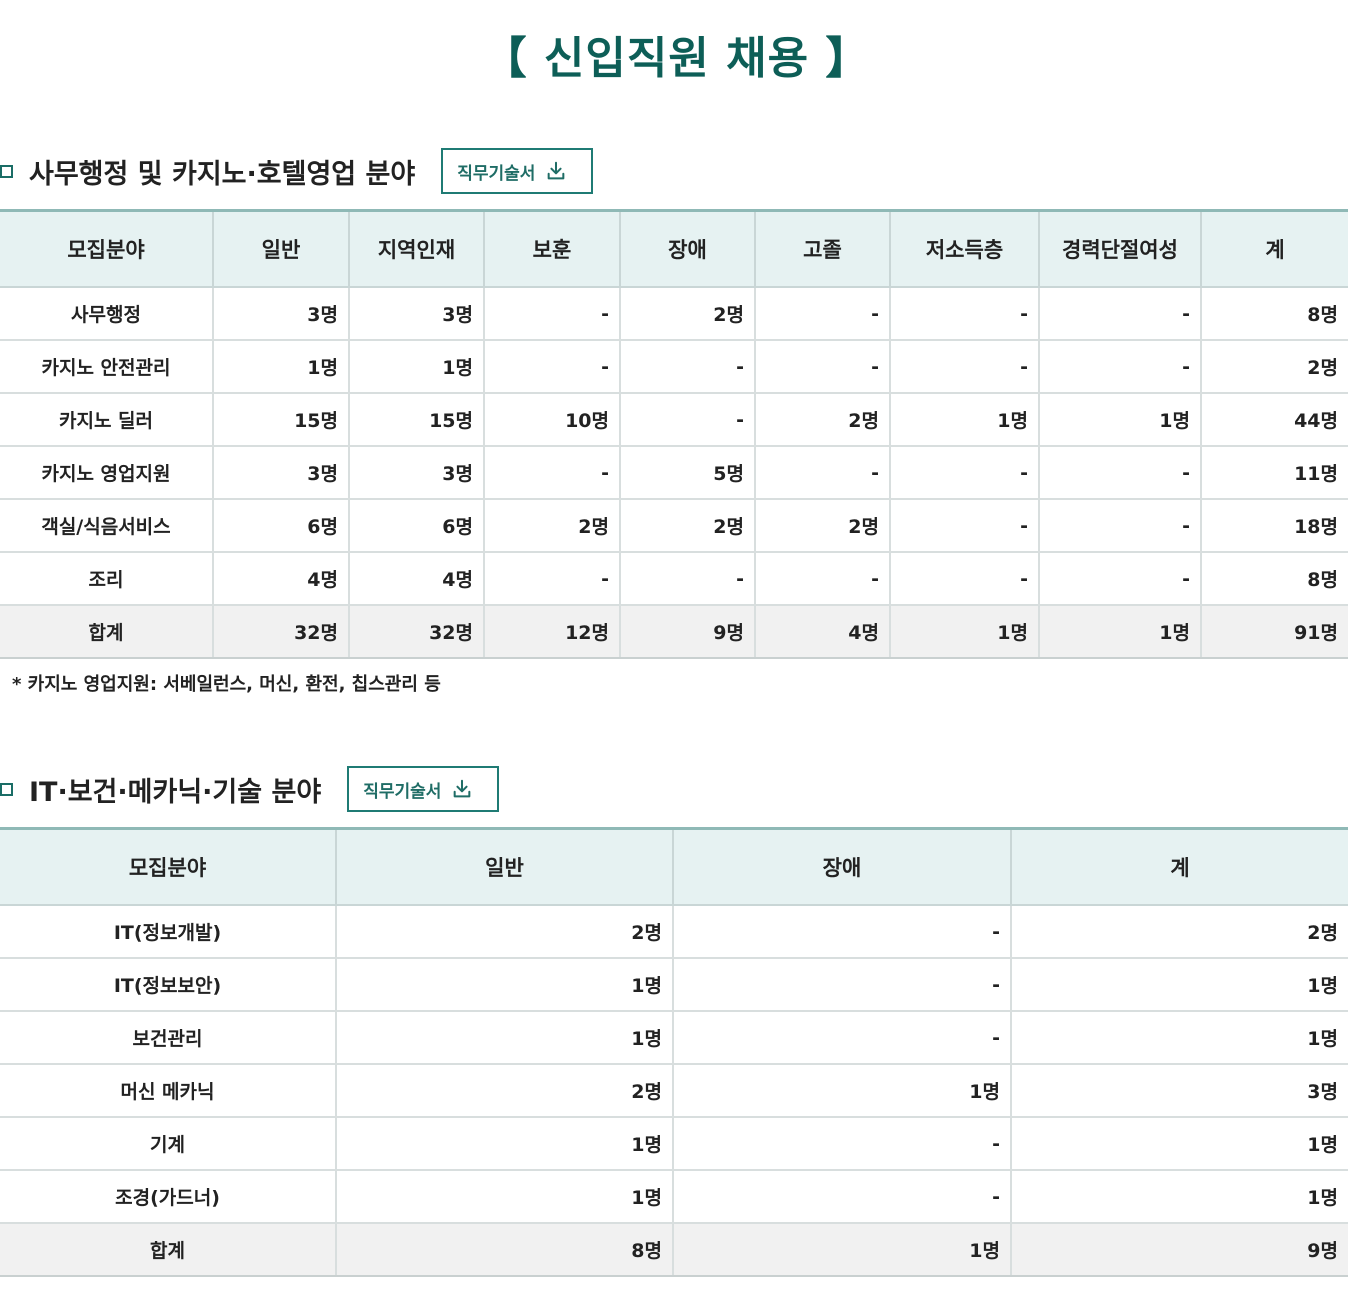 Image resolution: width=1353 pixels, height=1290 pixels. I want to click on section2-title: IT·보건·메카닉·기술 분야, so click(175, 792).